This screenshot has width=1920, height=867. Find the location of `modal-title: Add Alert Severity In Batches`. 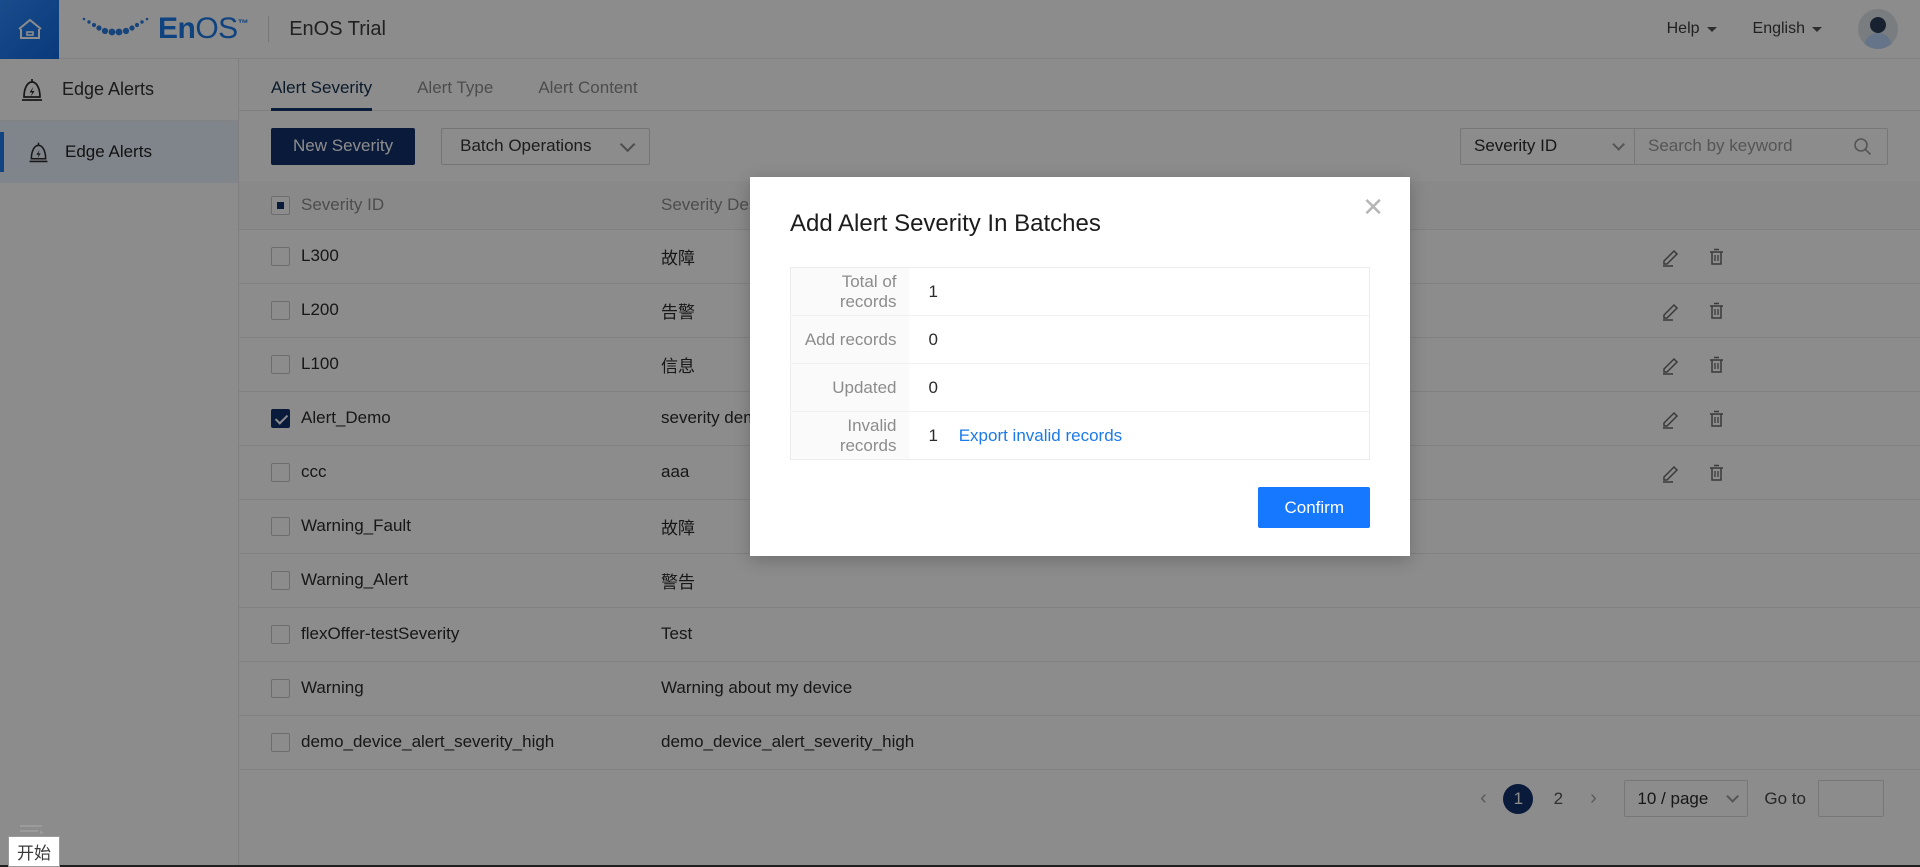

modal-title: Add Alert Severity In Batches is located at coordinates (945, 223).